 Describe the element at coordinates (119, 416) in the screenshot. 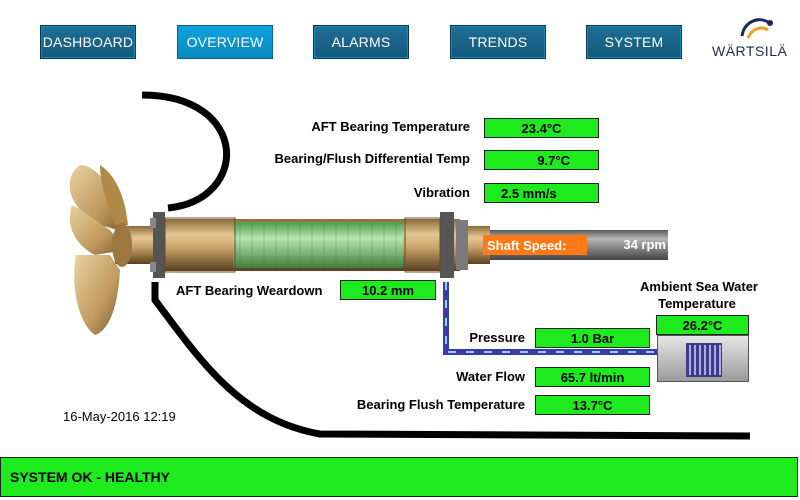

I see `timestamp: 16-May-2016 12:19` at that location.